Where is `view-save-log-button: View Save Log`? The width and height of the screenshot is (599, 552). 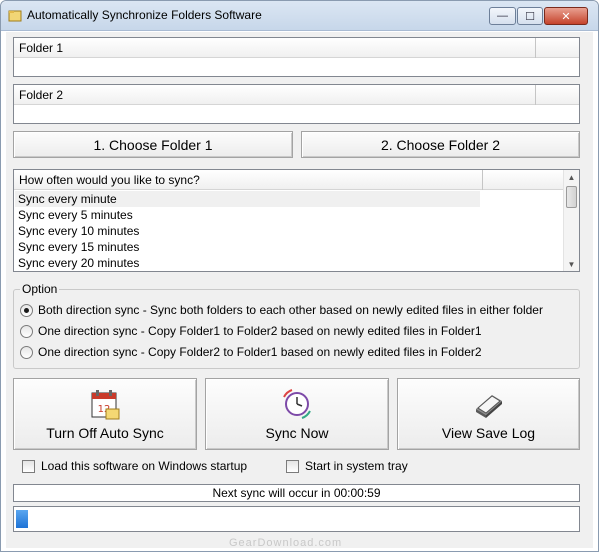 view-save-log-button: View Save Log is located at coordinates (488, 414).